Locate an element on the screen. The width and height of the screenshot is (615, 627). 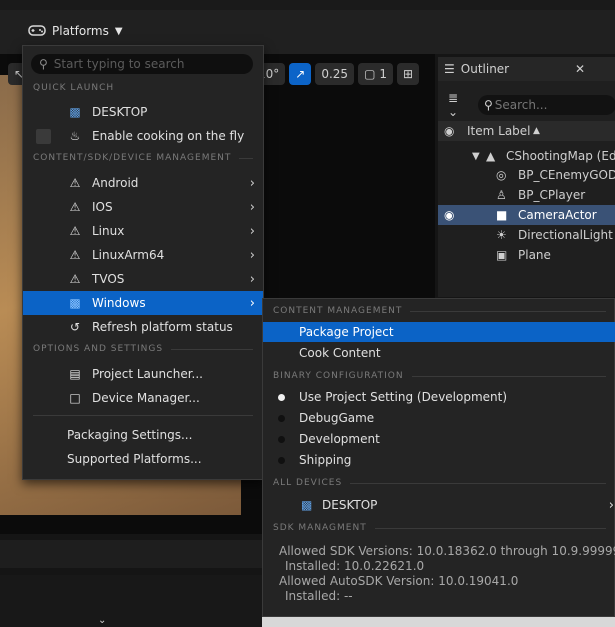
menu-item-windows: ▩ Windows › is located at coordinates (143, 303).